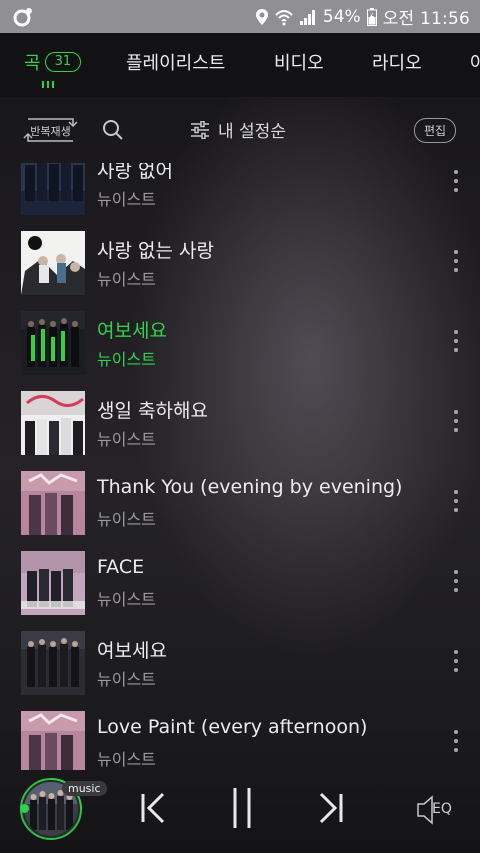 The width and height of the screenshot is (480, 853). Describe the element at coordinates (426, 19) in the screenshot. I see `status-time: 오전 11:56` at that location.